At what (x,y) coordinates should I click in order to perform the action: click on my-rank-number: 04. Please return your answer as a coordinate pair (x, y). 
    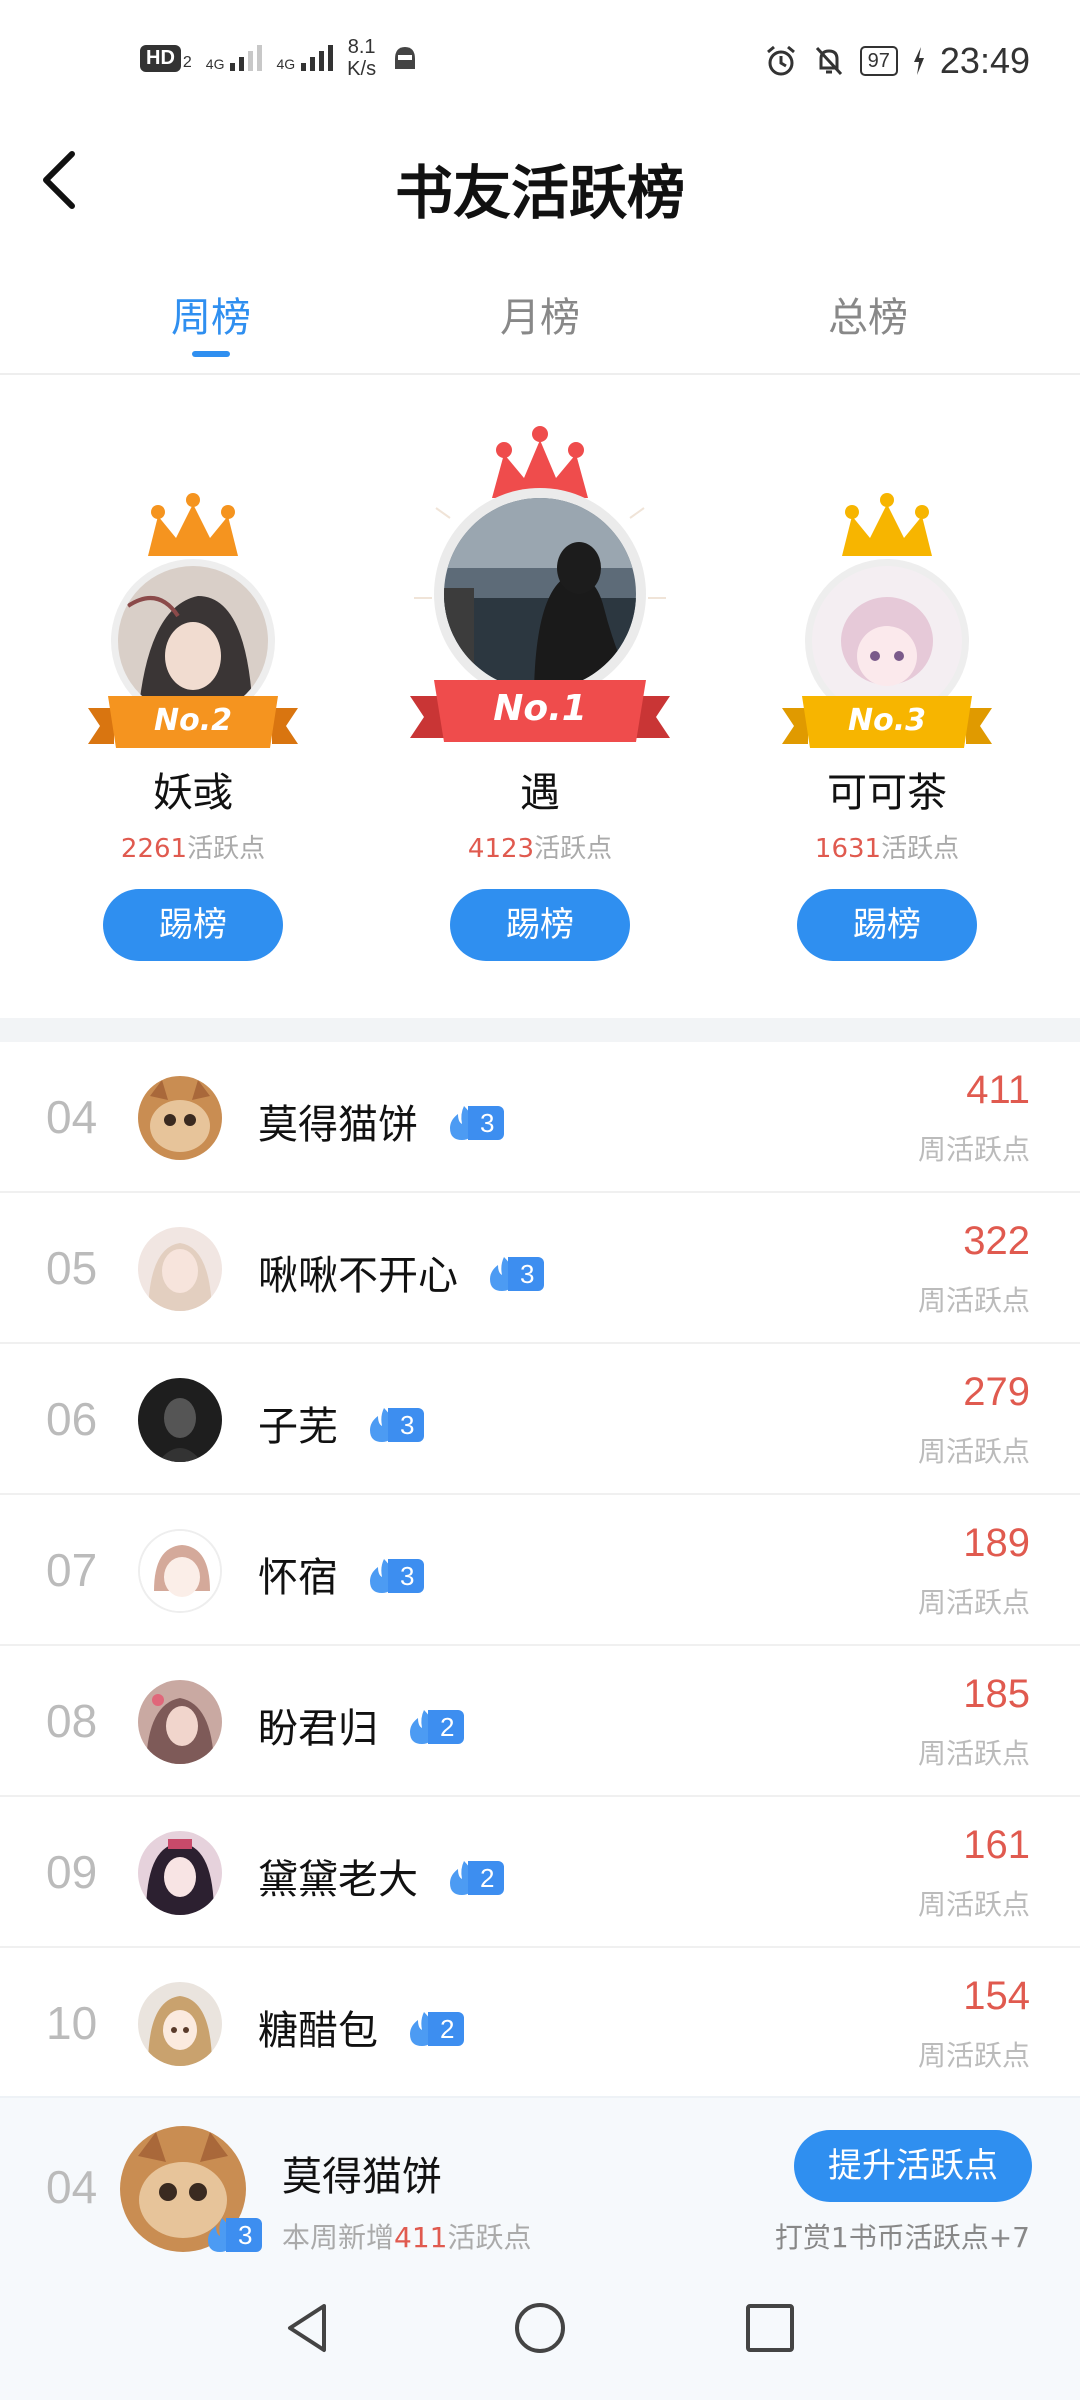
    Looking at the image, I should click on (72, 2187).